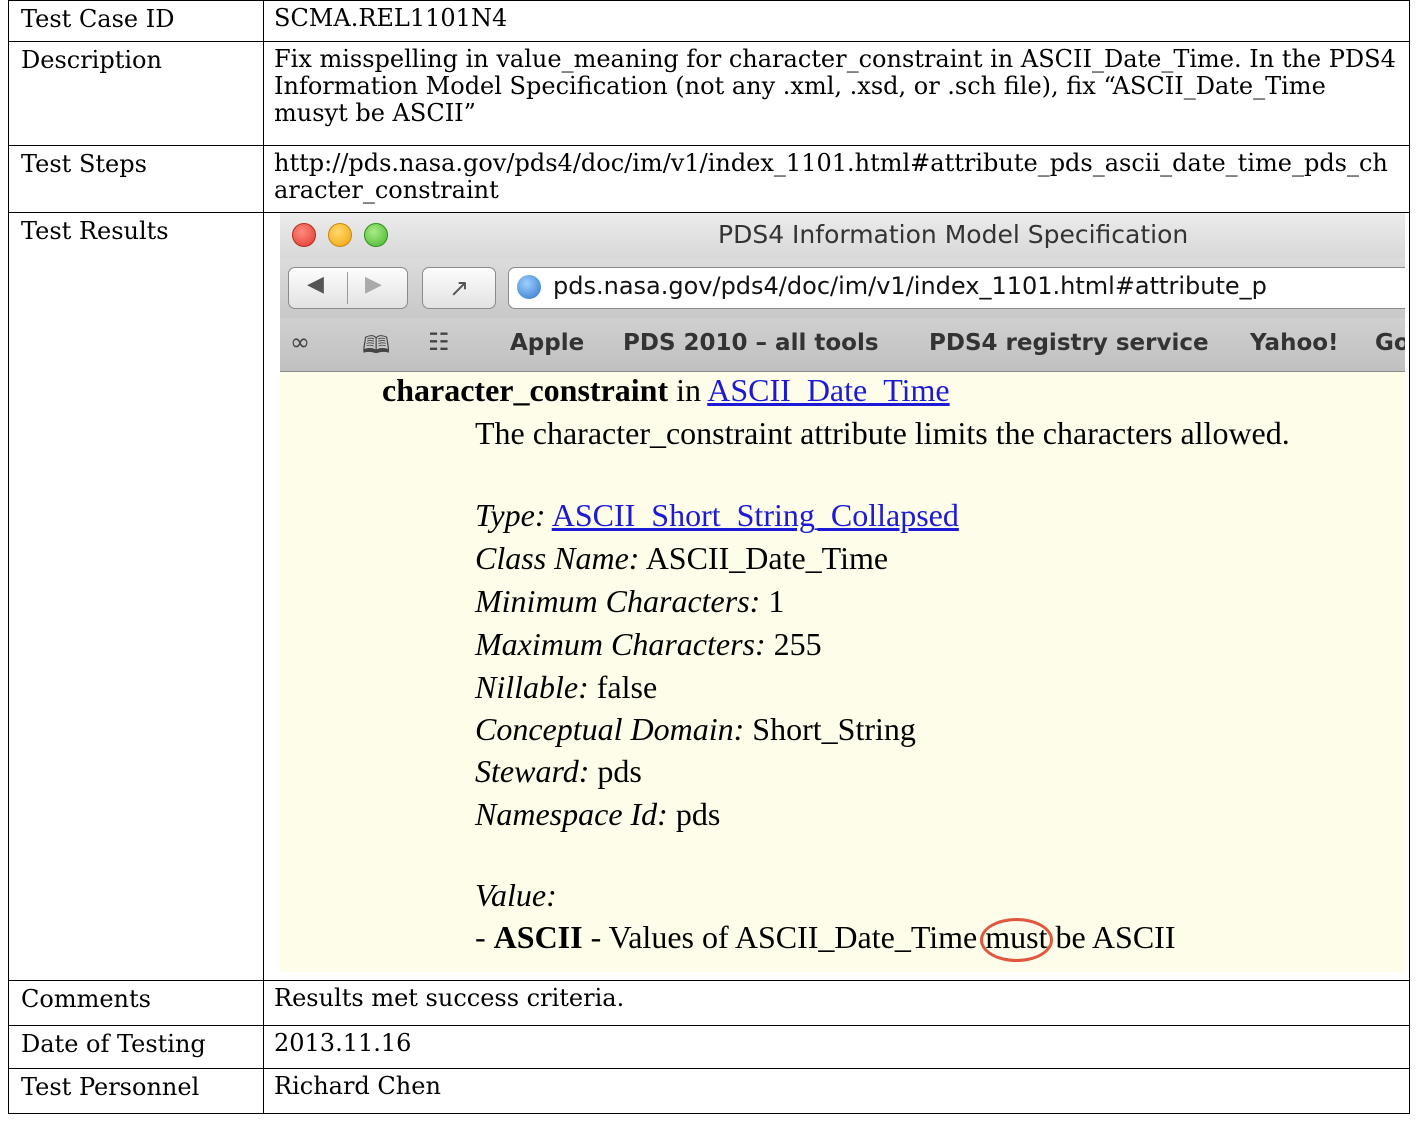 This screenshot has width=1418, height=1137. What do you see at coordinates (1294, 343) in the screenshot?
I see `bookmark-yahoo: Yahoo!` at bounding box center [1294, 343].